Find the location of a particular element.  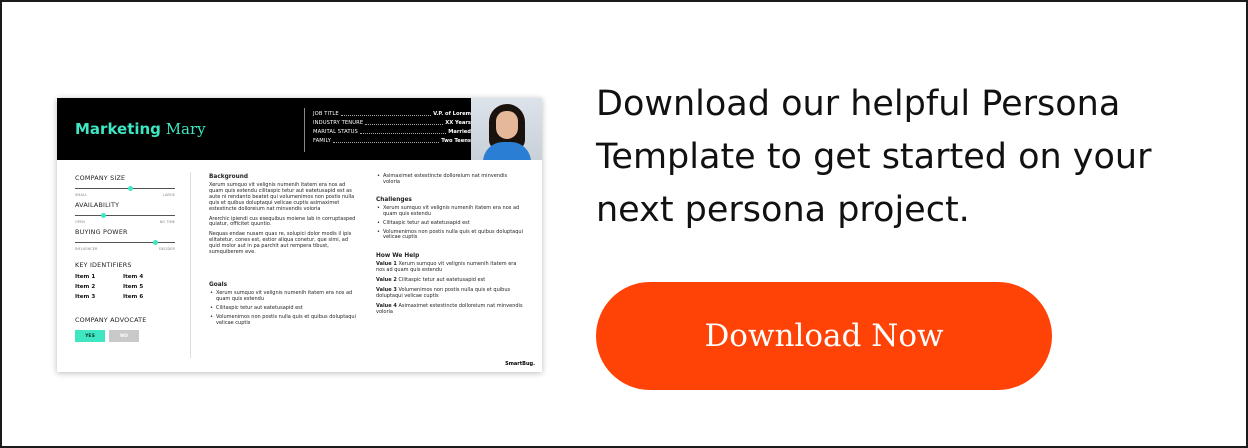

slider-end-labels: INFLUENCER DECIDER is located at coordinates (125, 250).